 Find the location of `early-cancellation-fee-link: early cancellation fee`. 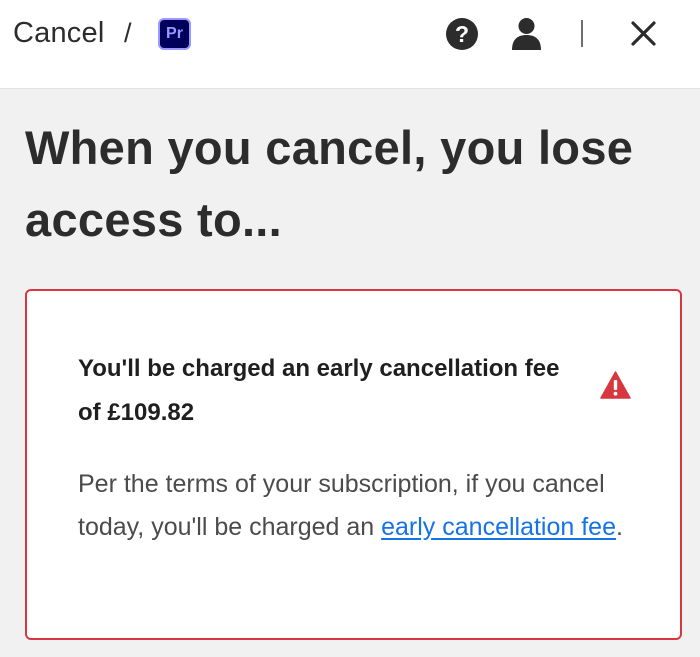

early-cancellation-fee-link: early cancellation fee is located at coordinates (498, 527).